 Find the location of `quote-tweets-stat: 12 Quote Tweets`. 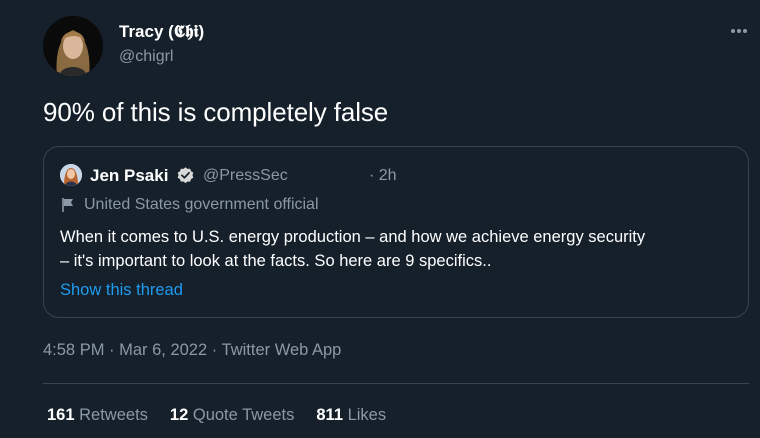

quote-tweets-stat: 12 Quote Tweets is located at coordinates (232, 415).